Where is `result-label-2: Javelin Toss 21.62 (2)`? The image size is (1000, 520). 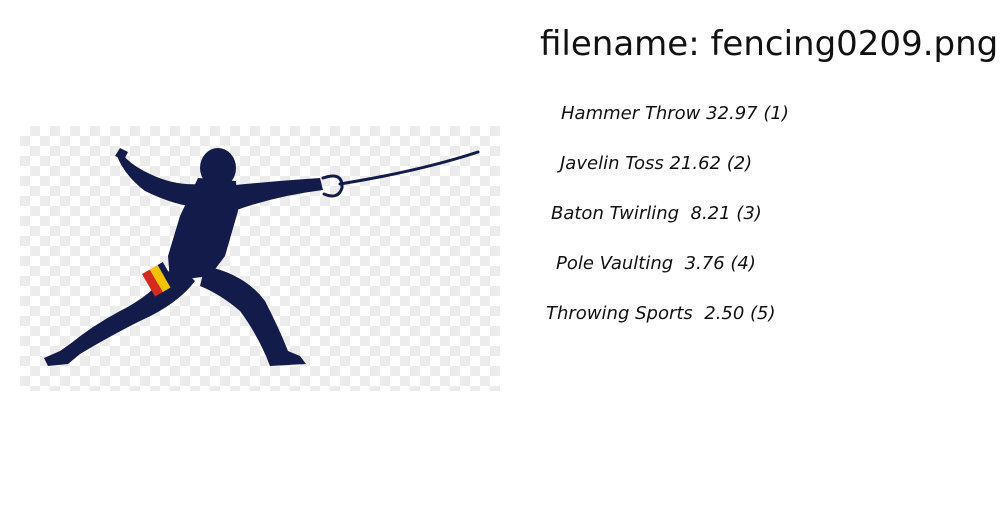
result-label-2: Javelin Toss 21.62 (2) is located at coordinates (656, 163).